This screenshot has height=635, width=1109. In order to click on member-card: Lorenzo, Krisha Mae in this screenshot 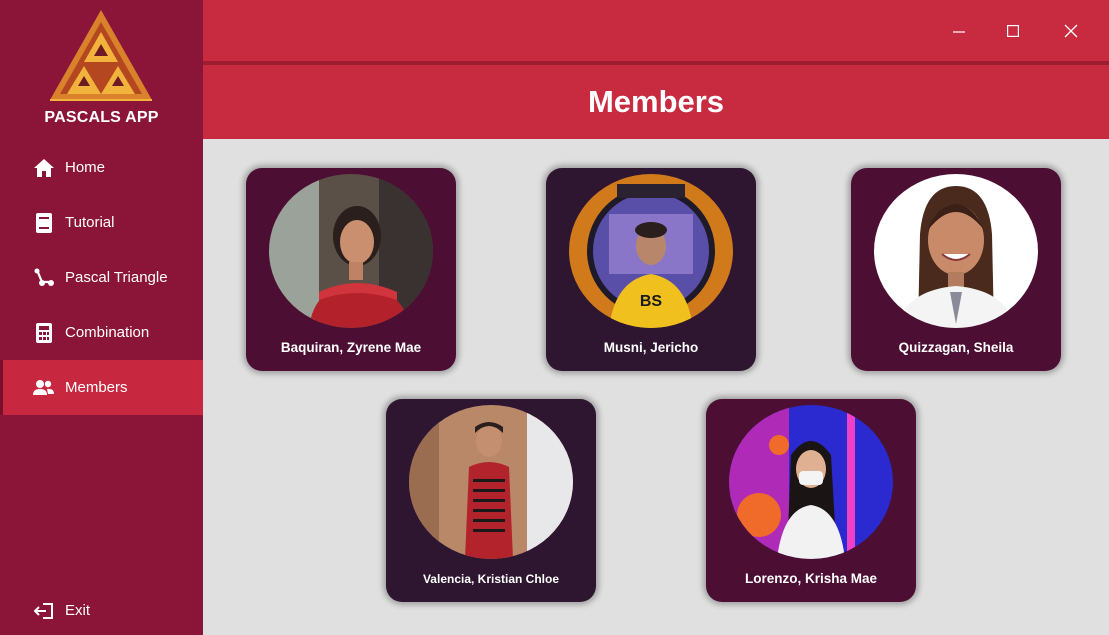, I will do `click(811, 500)`.